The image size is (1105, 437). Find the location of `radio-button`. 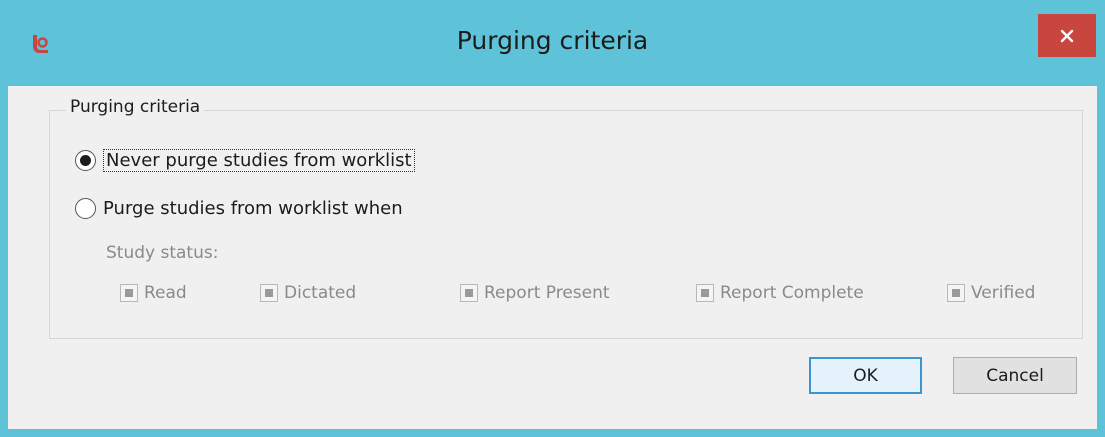

radio-button is located at coordinates (85, 208).